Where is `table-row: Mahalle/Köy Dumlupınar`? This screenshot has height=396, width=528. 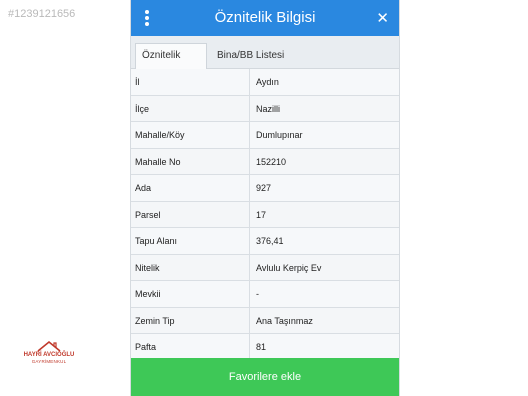 table-row: Mahalle/Köy Dumlupınar is located at coordinates (265, 135).